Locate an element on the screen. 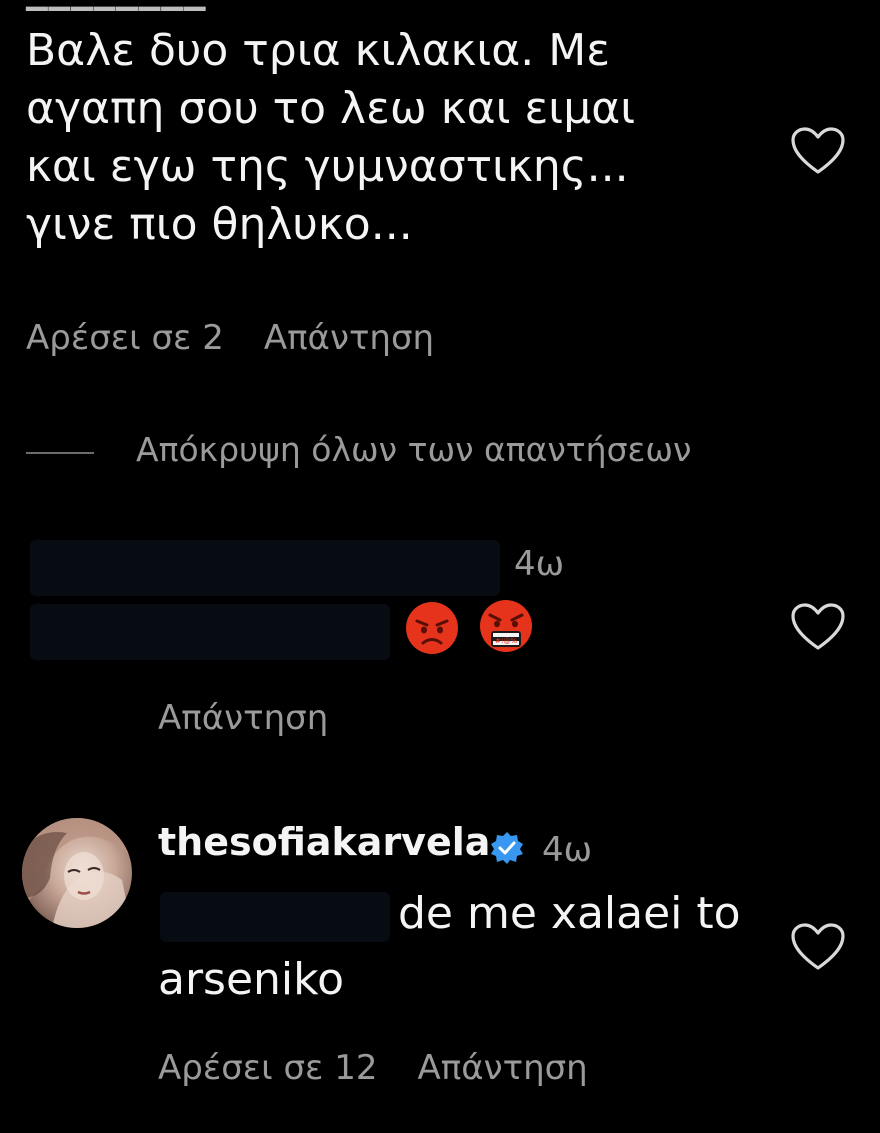 Image resolution: width=880 pixels, height=1133 pixels. comment-meta: Αρέσει σε 2 Απάντηση is located at coordinates (230, 338).